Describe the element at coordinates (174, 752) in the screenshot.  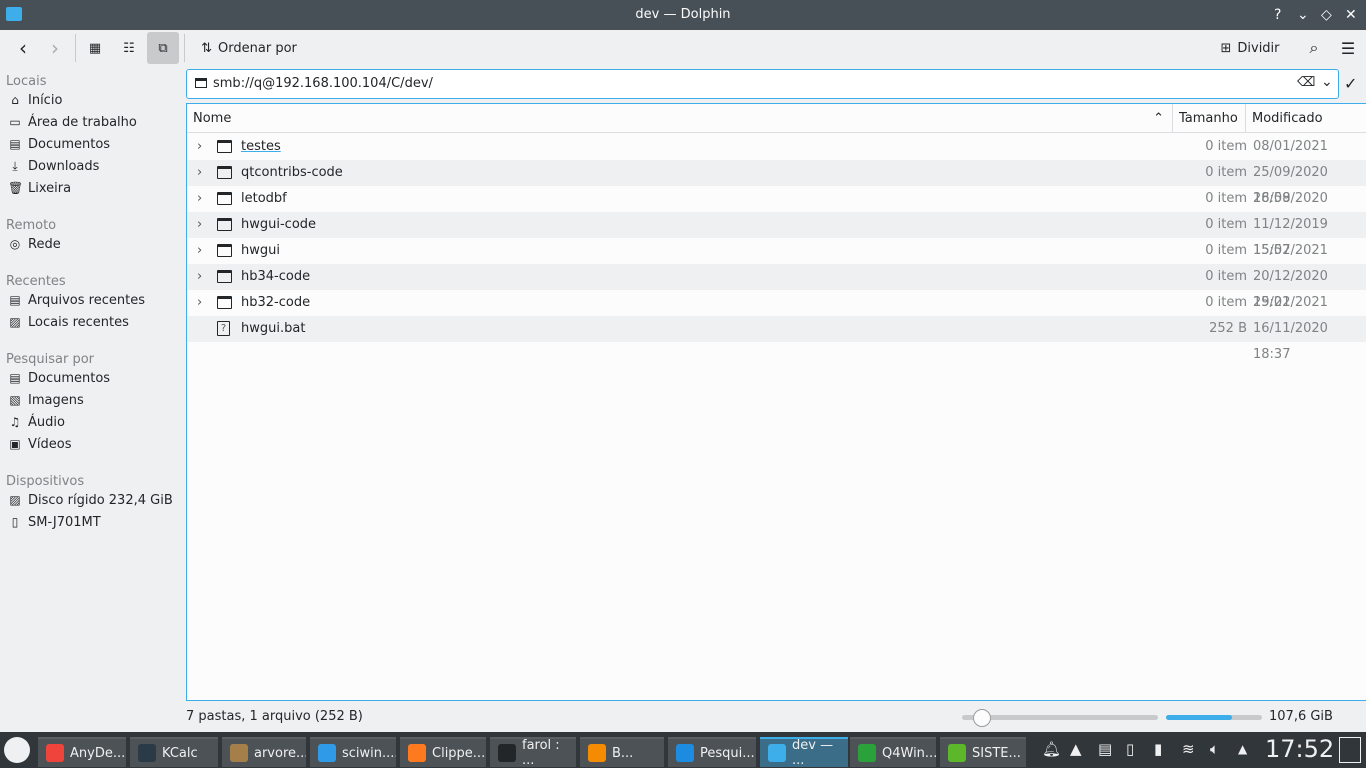
I see `taskbar-task: KCalc` at that location.